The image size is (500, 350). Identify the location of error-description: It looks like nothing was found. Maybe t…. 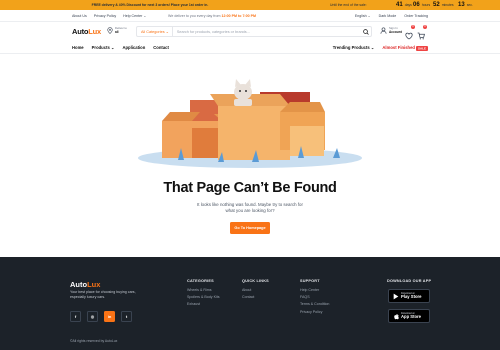
(250, 207).